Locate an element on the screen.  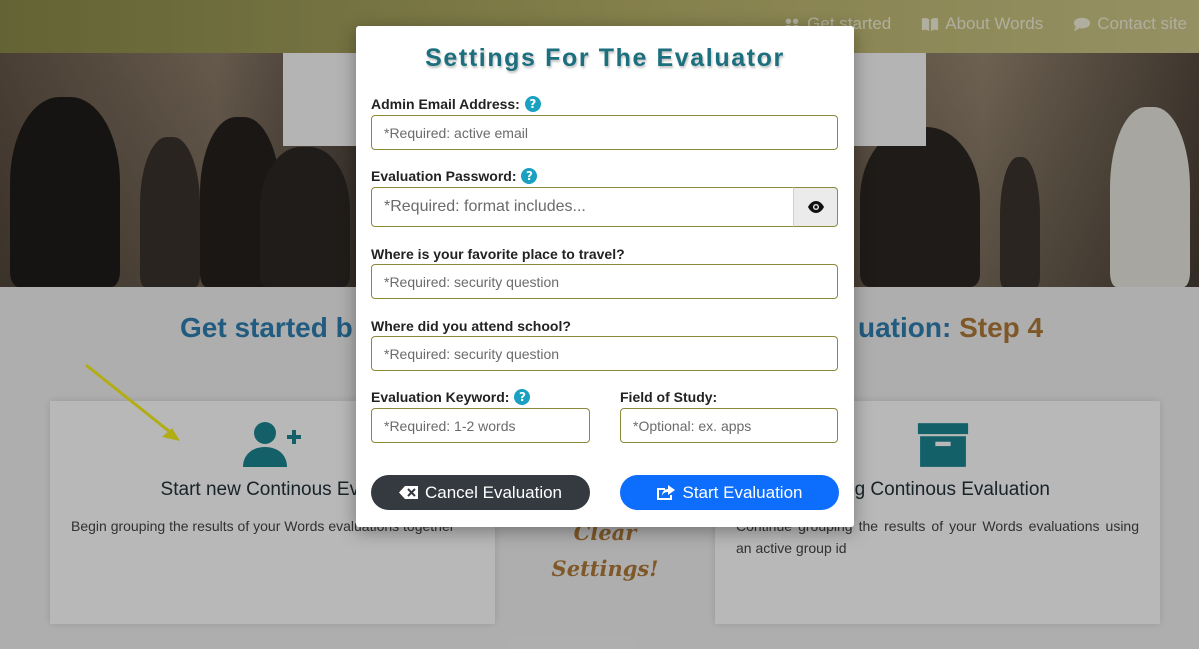
toggle-password-button is located at coordinates (815, 207).